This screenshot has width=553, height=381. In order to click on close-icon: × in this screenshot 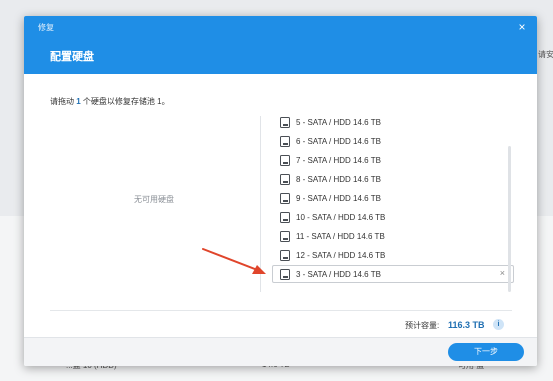, I will do `click(522, 27)`.